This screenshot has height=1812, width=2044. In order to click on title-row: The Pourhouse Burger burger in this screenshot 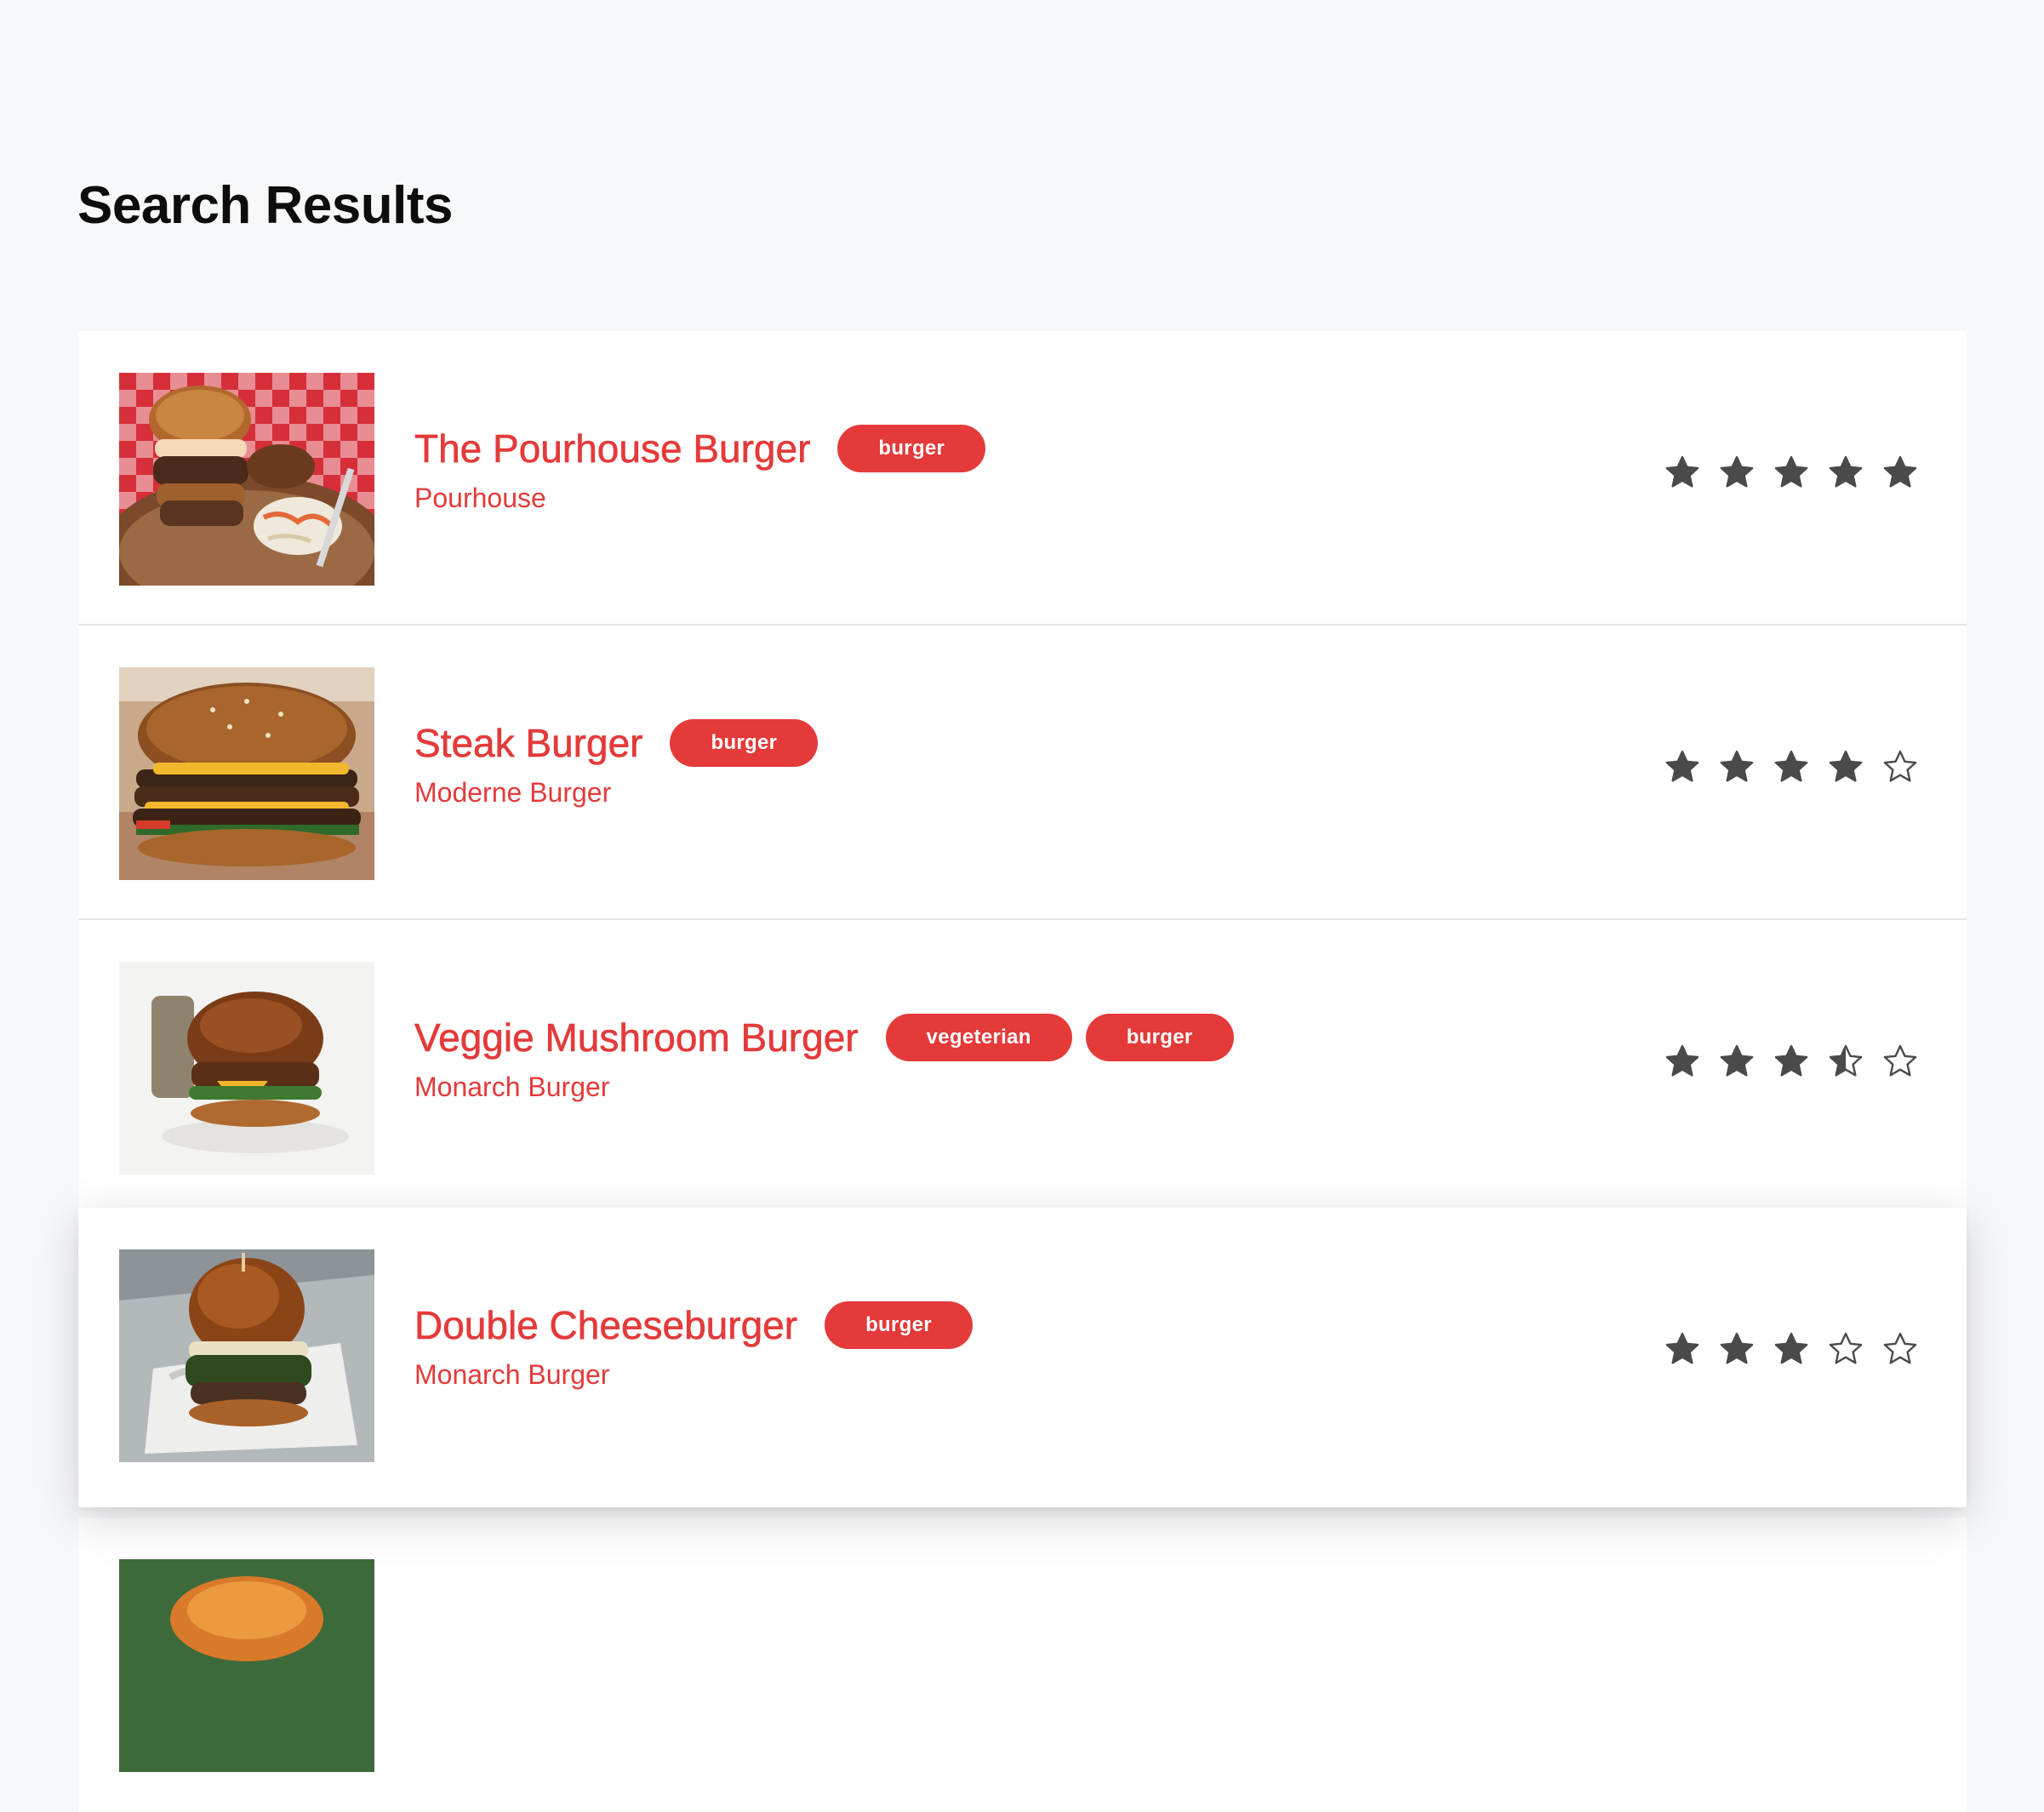, I will do `click(700, 449)`.